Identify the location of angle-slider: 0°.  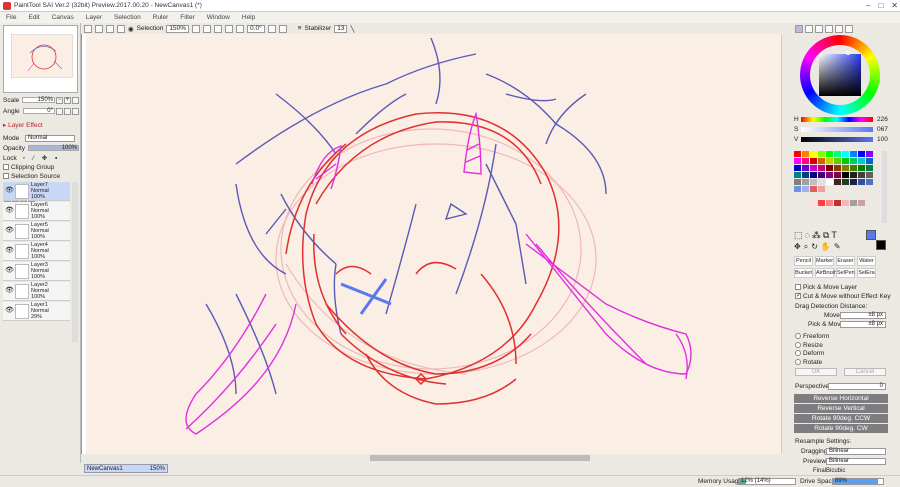
(38, 111).